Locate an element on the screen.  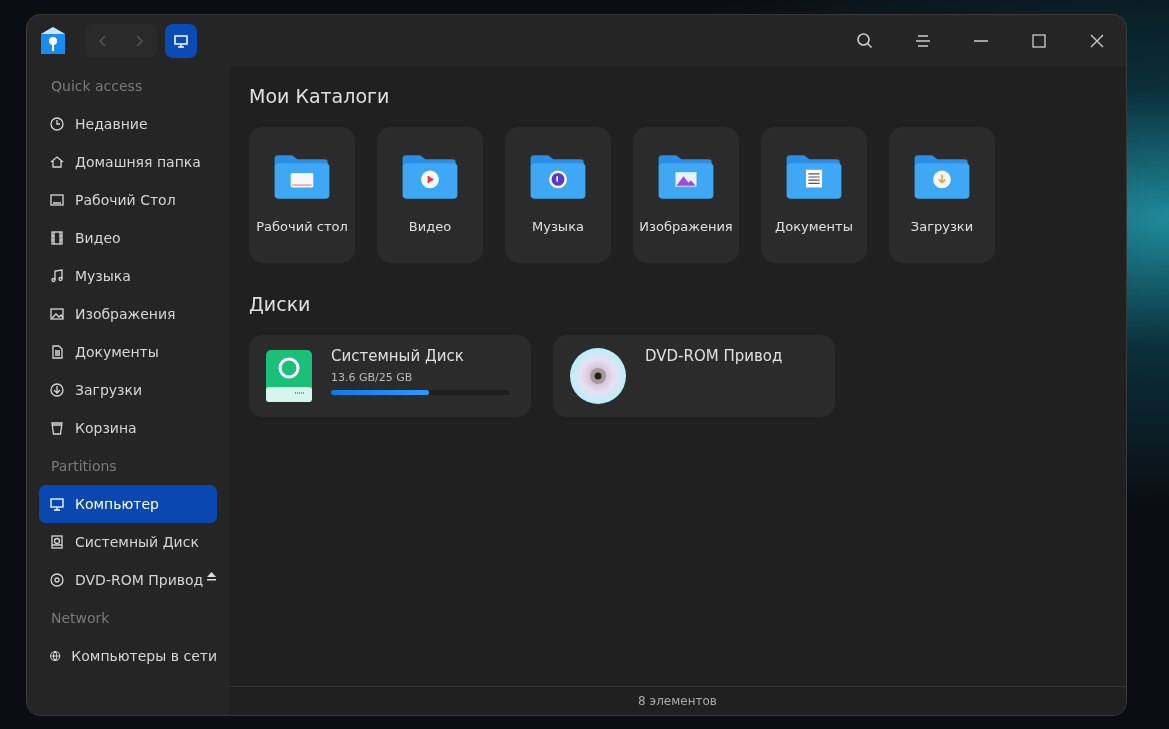
maximize-icon is located at coordinates (1039, 41).